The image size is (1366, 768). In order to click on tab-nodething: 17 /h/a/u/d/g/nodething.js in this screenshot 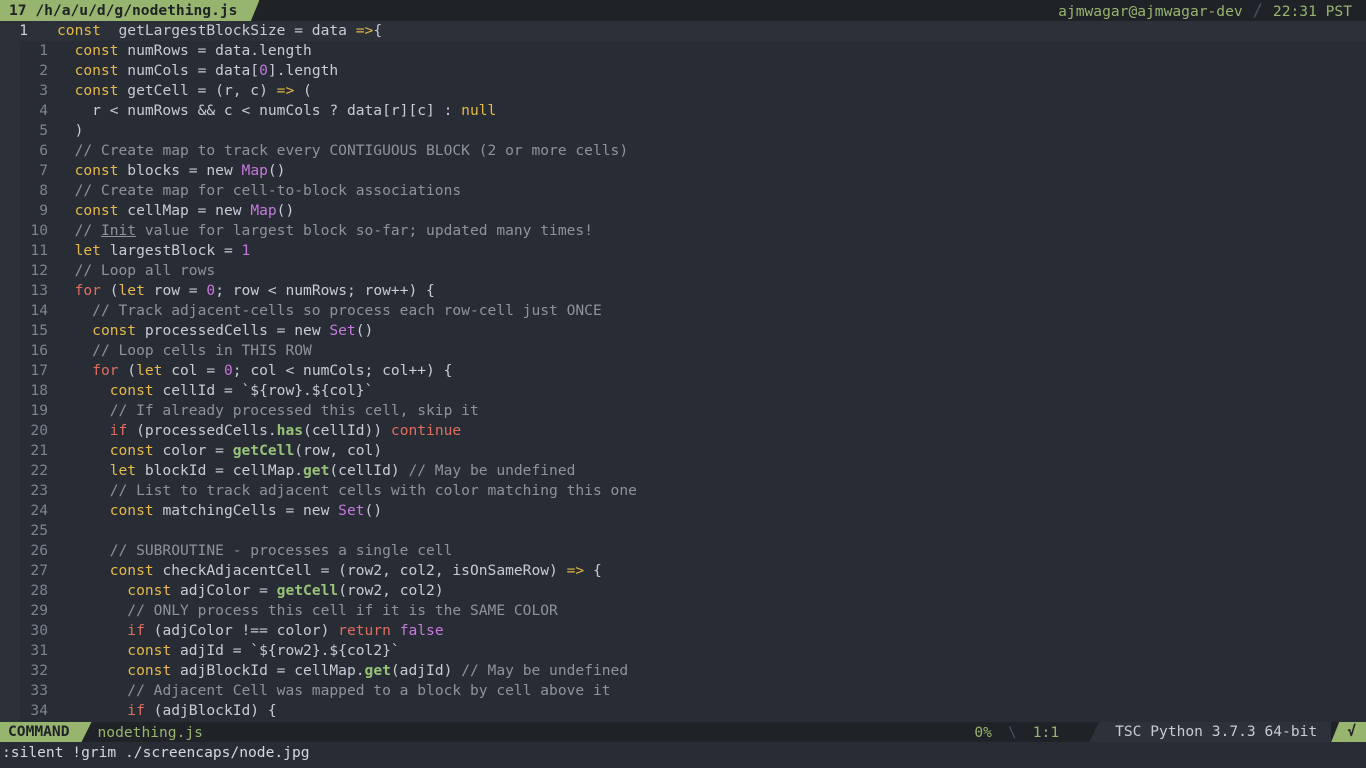, I will do `click(129, 11)`.